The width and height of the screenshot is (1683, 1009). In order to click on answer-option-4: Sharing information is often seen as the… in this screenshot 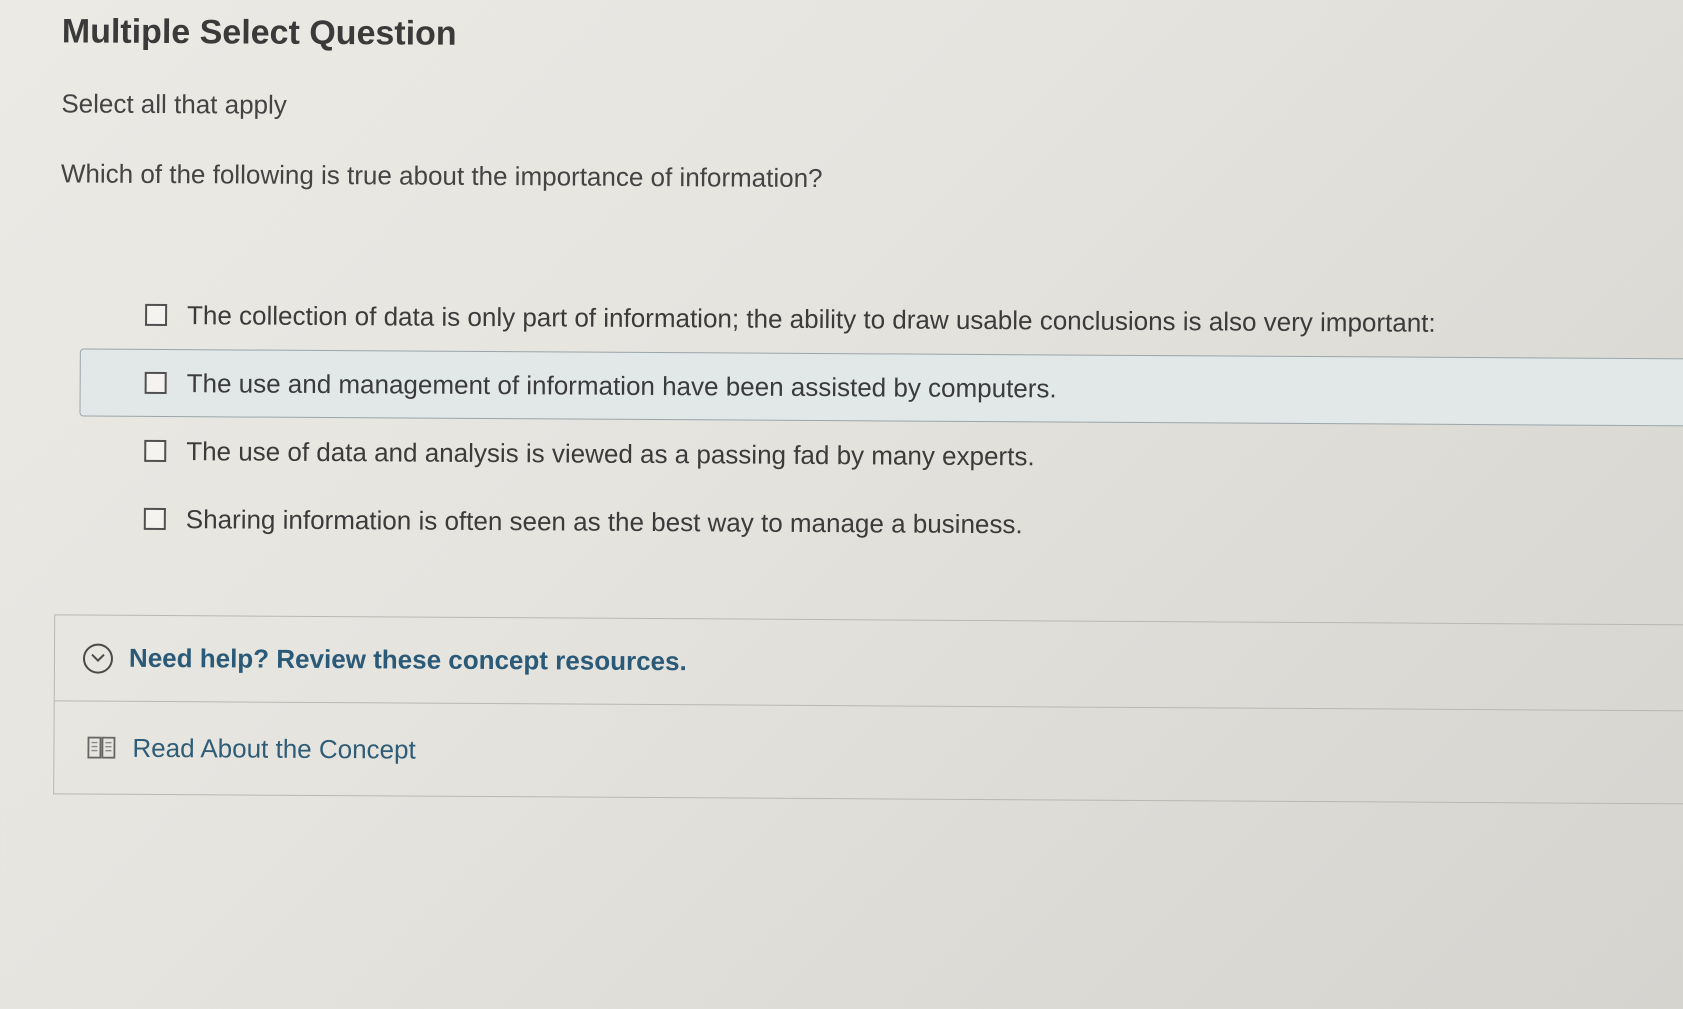, I will do `click(881, 523)`.